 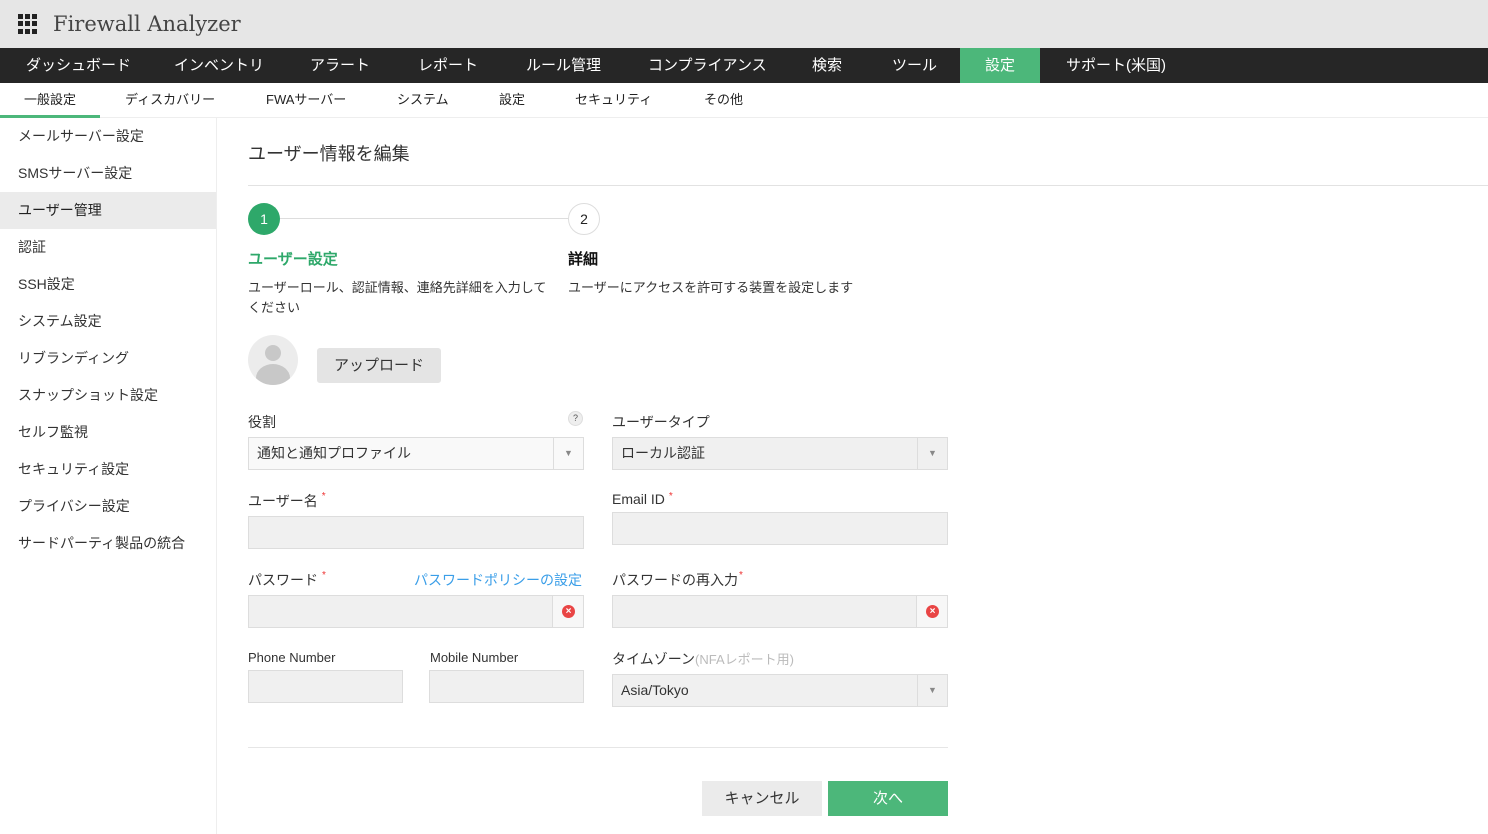 What do you see at coordinates (762, 798) in the screenshot?
I see `cancel-button: キャンセル` at bounding box center [762, 798].